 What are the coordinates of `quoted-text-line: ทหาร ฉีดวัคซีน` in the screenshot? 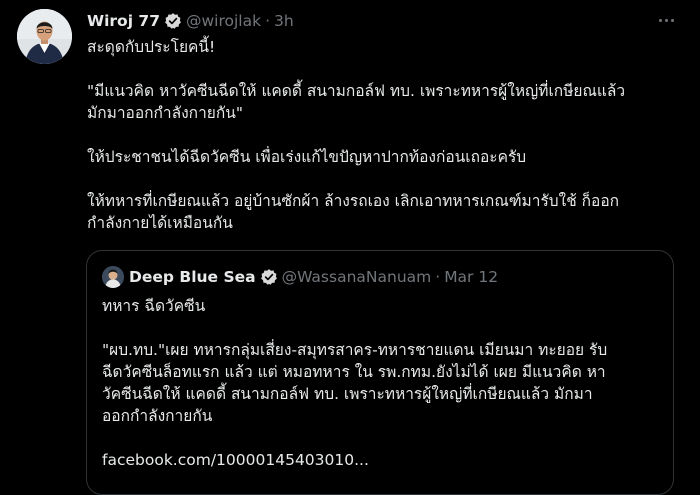 It's located at (154, 306).